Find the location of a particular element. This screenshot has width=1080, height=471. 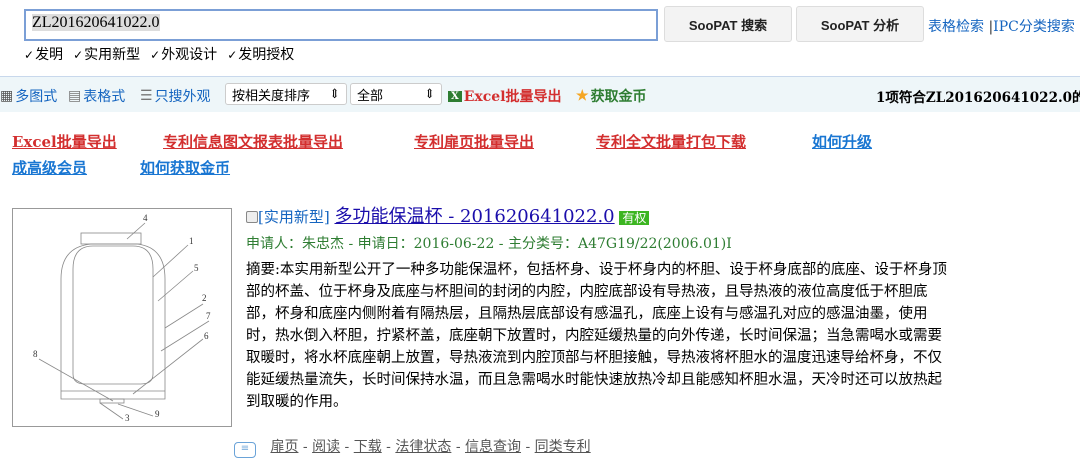

figure-label: 9 is located at coordinates (157, 414).